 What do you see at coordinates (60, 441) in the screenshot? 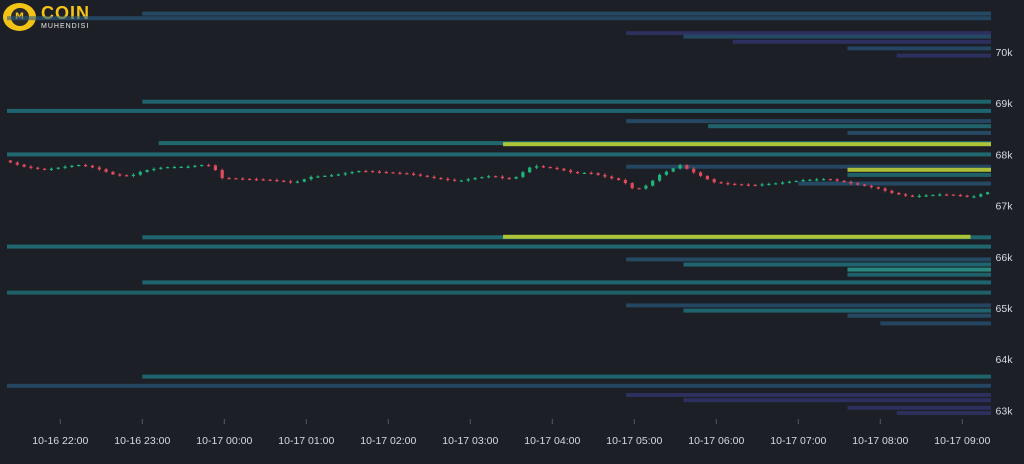
I see `x-tick-label: 10-16 22:00` at bounding box center [60, 441].